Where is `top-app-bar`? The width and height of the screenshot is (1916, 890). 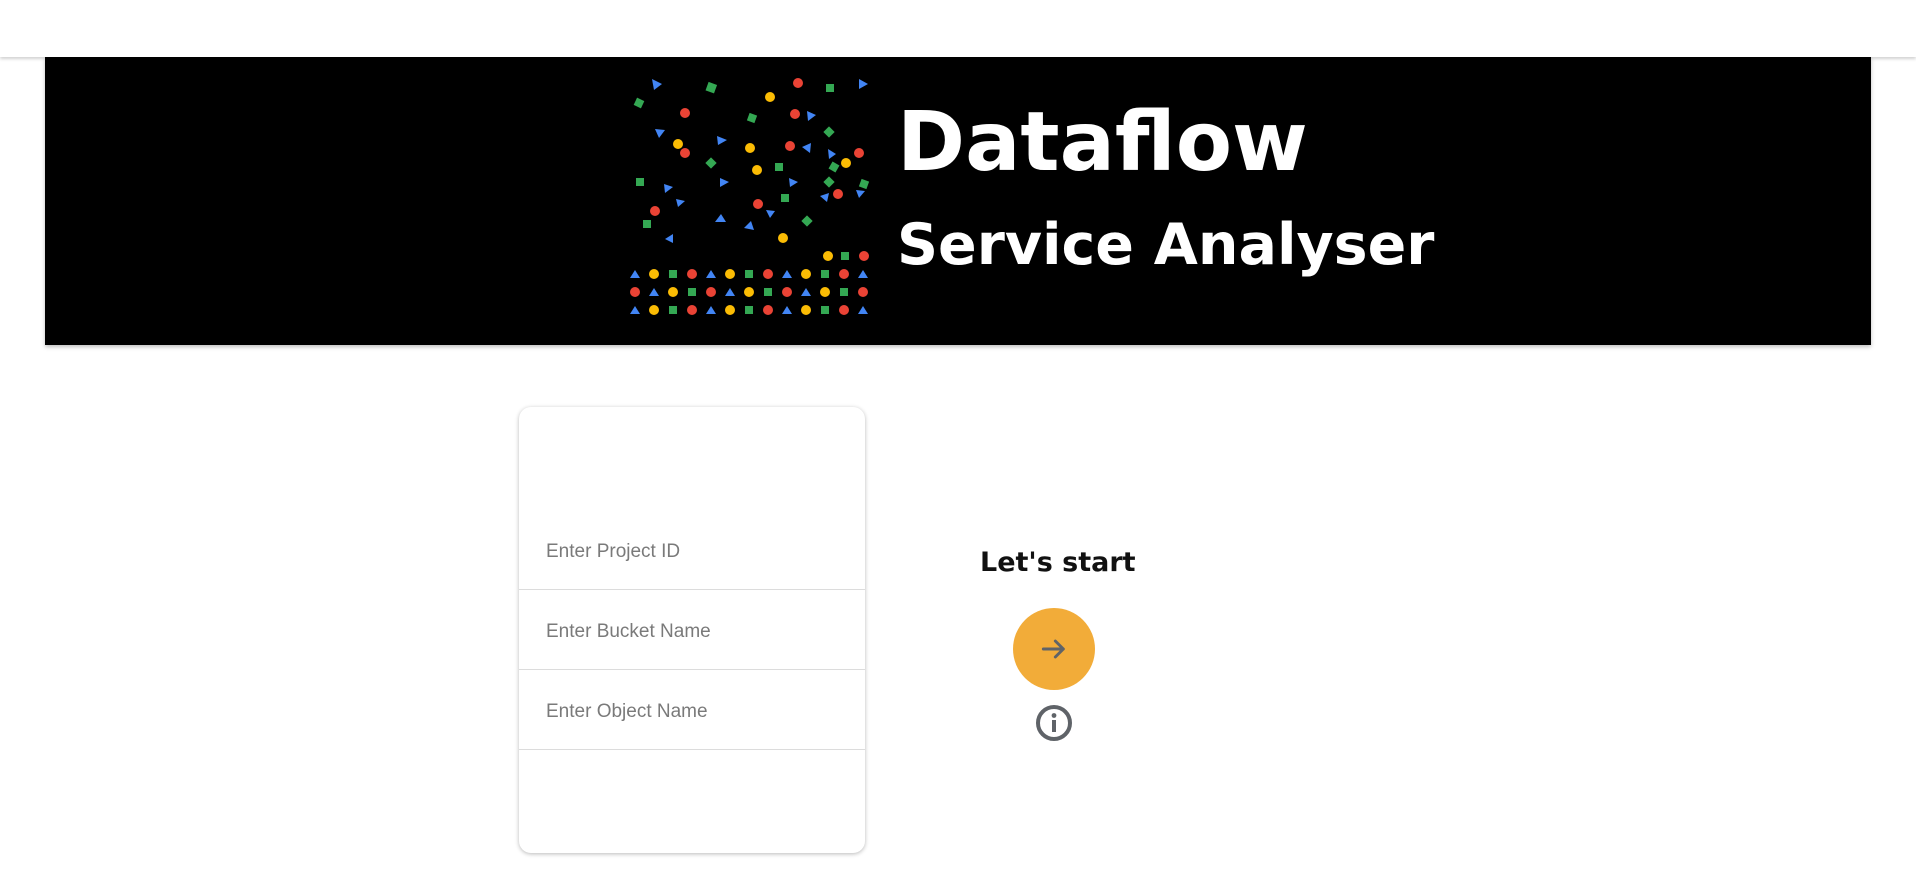
top-app-bar is located at coordinates (958, 28).